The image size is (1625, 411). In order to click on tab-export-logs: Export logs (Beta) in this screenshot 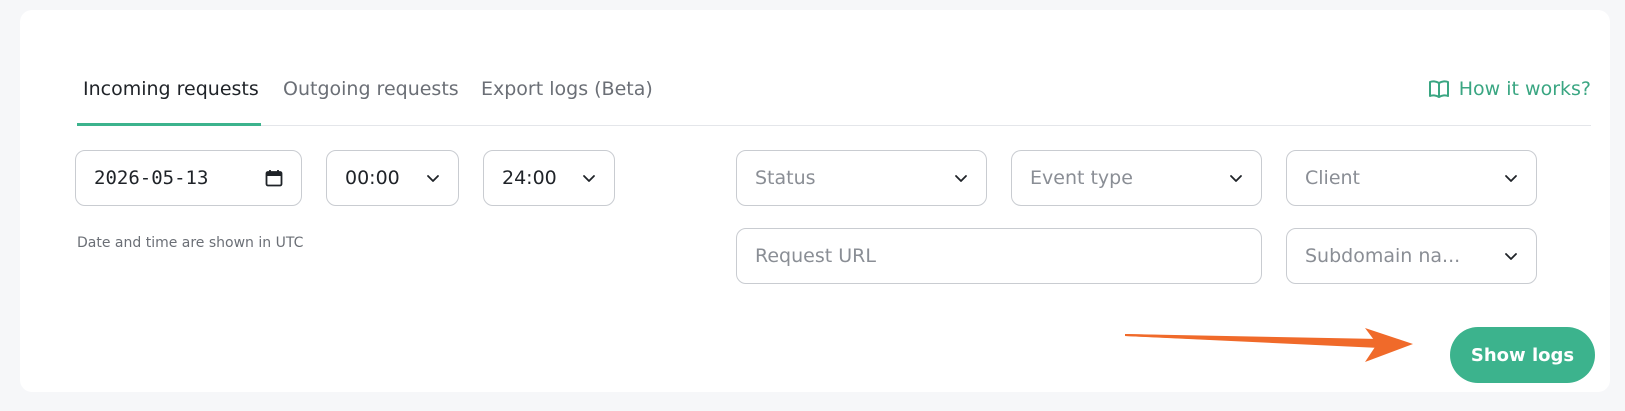, I will do `click(567, 89)`.